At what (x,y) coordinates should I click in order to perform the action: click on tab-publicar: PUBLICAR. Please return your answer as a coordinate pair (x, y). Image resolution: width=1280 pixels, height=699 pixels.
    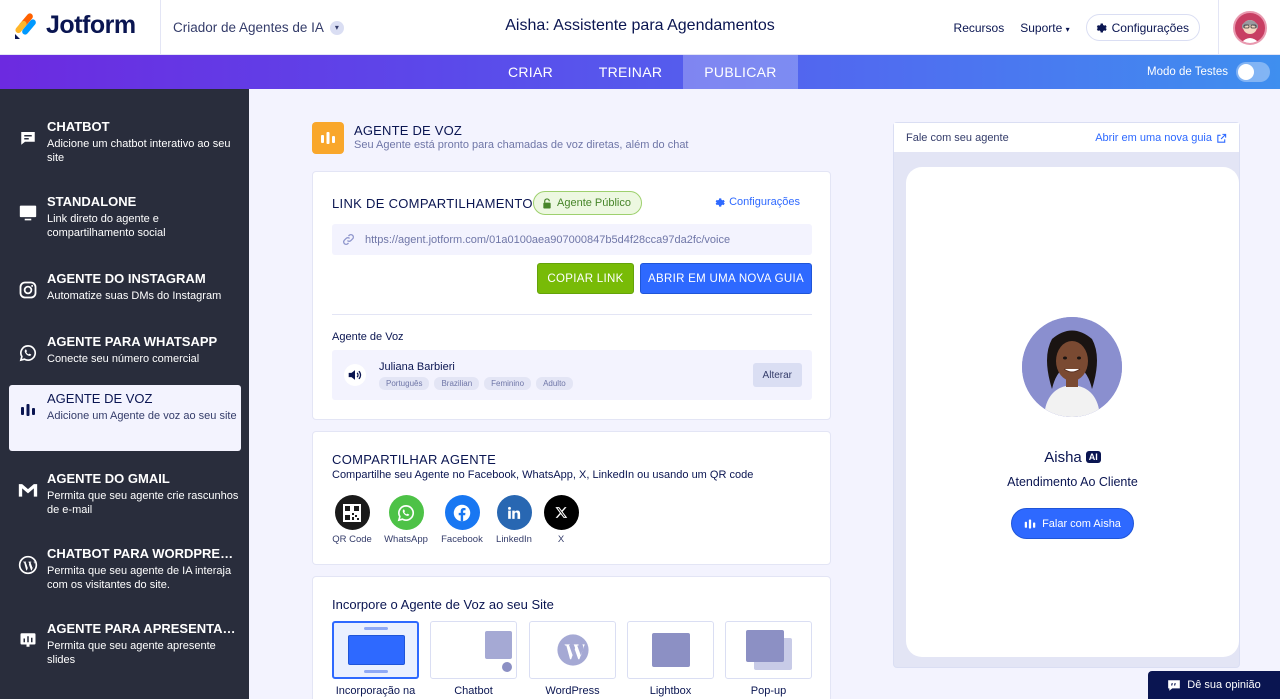
    Looking at the image, I should click on (740, 72).